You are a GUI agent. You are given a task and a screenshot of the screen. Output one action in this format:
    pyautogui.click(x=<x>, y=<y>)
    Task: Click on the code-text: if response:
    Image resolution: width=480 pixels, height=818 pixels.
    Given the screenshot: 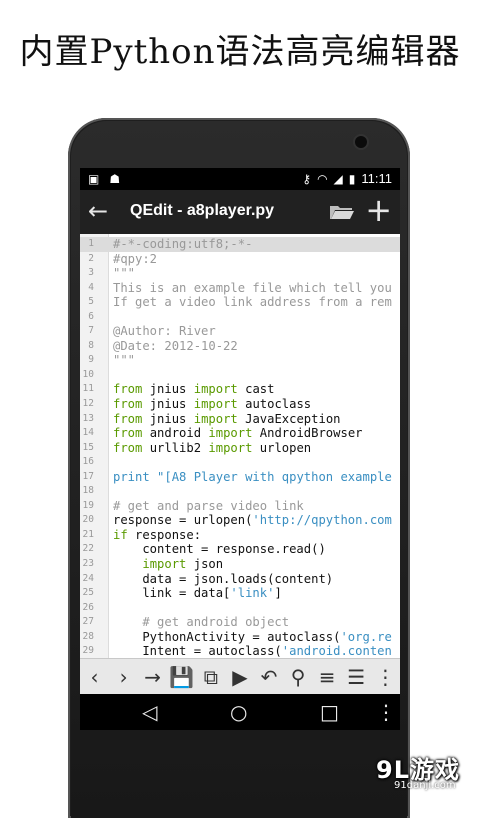 What is the action you would take?
    pyautogui.click(x=157, y=534)
    